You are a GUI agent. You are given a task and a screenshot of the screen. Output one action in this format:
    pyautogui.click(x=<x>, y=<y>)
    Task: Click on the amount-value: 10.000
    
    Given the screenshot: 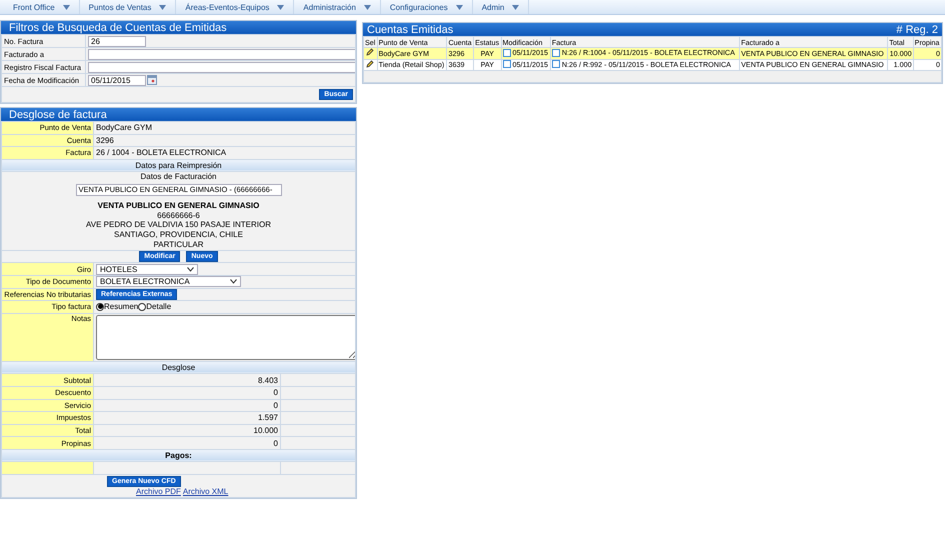 What is the action you would take?
    pyautogui.click(x=187, y=430)
    